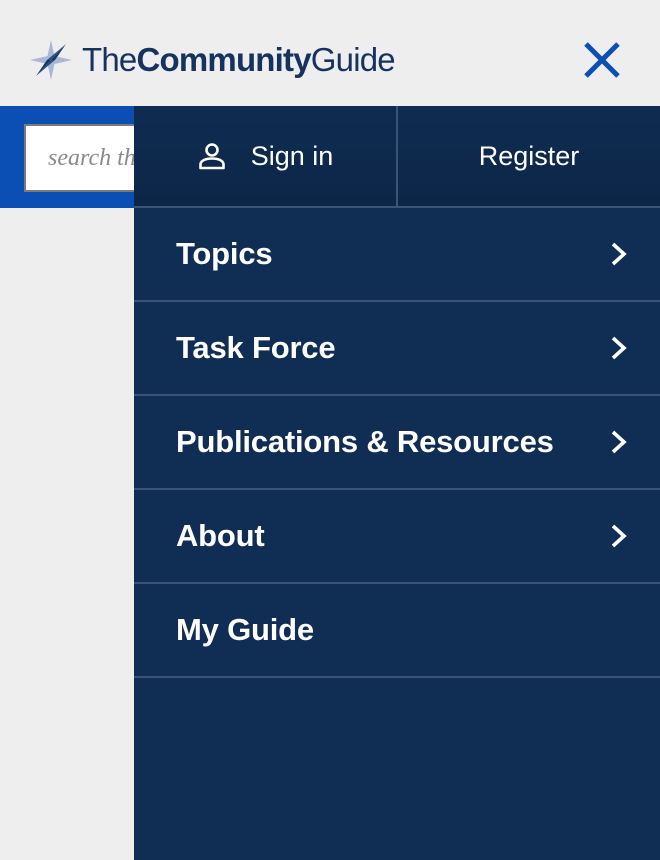 This screenshot has height=860, width=660. I want to click on person-icon, so click(211, 156).